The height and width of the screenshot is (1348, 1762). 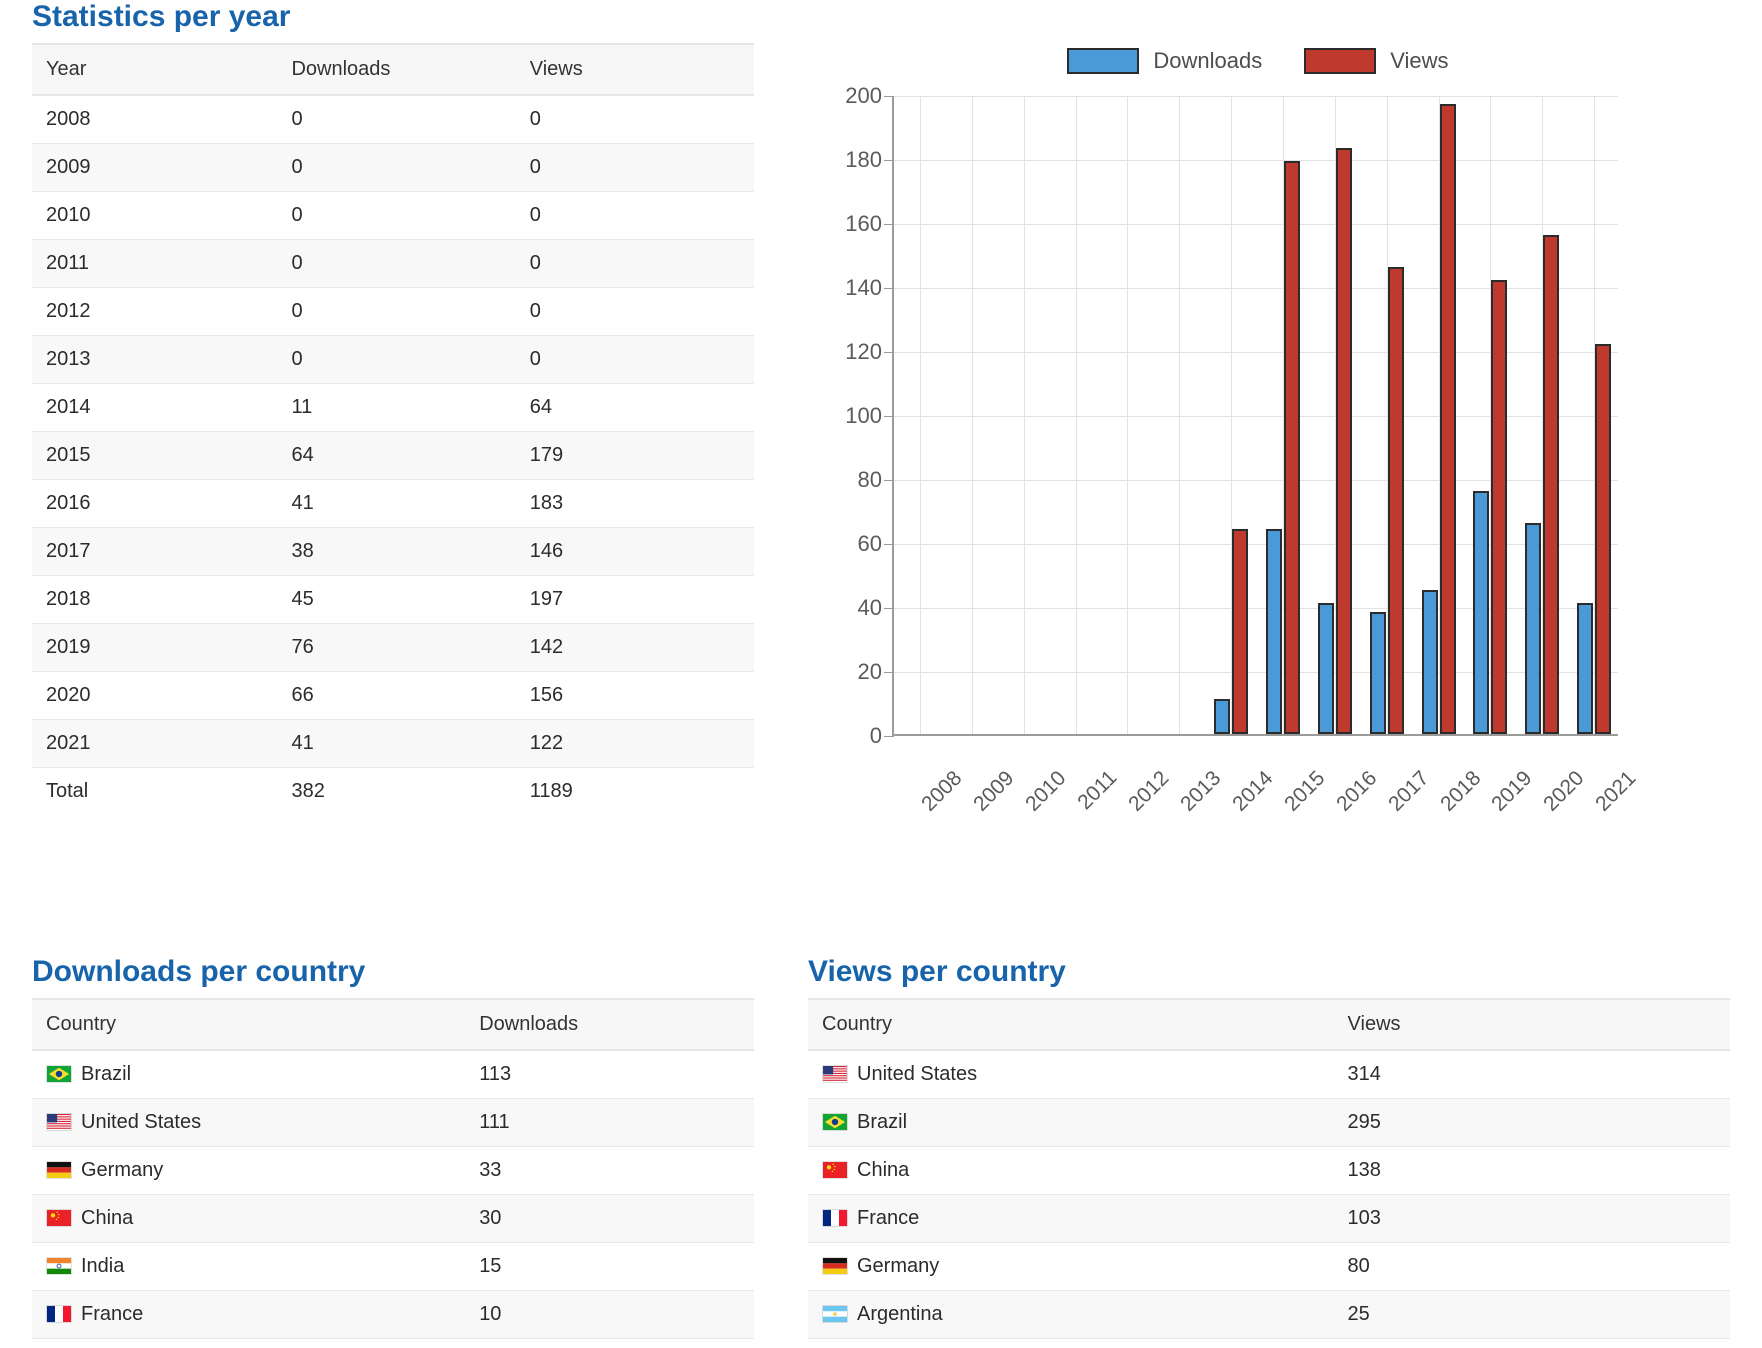 What do you see at coordinates (942, 791) in the screenshot?
I see `chart-x-tick-label: 2008` at bounding box center [942, 791].